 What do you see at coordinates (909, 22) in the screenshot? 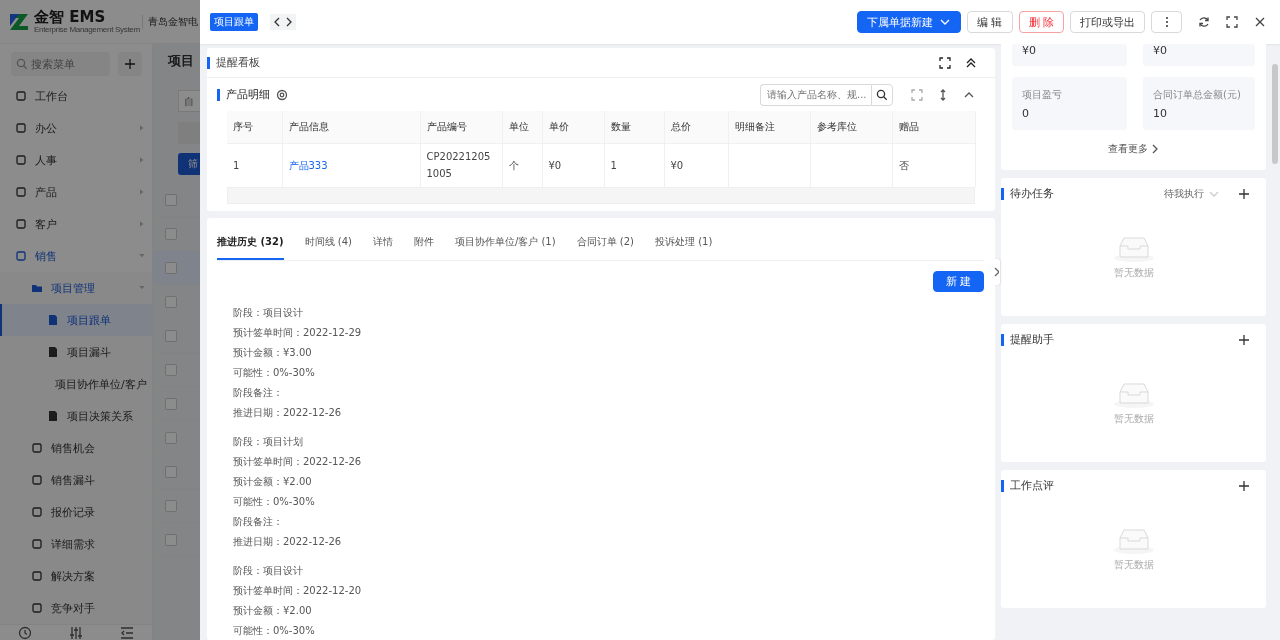
I see `action-button: 下属单据新建` at bounding box center [909, 22].